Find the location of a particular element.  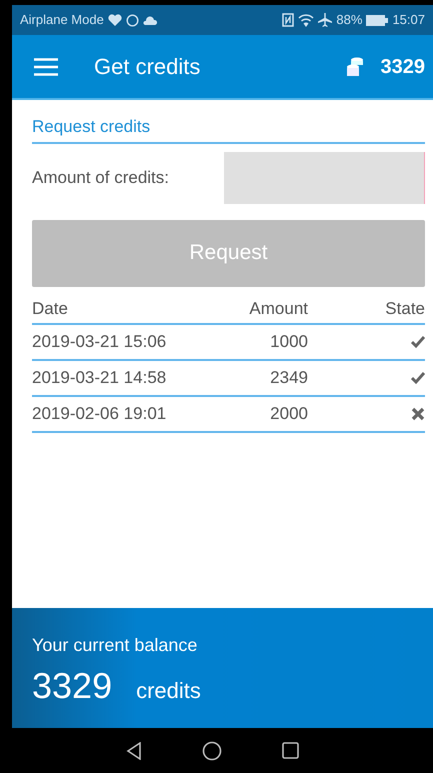

column-header: Amount is located at coordinates (278, 309).